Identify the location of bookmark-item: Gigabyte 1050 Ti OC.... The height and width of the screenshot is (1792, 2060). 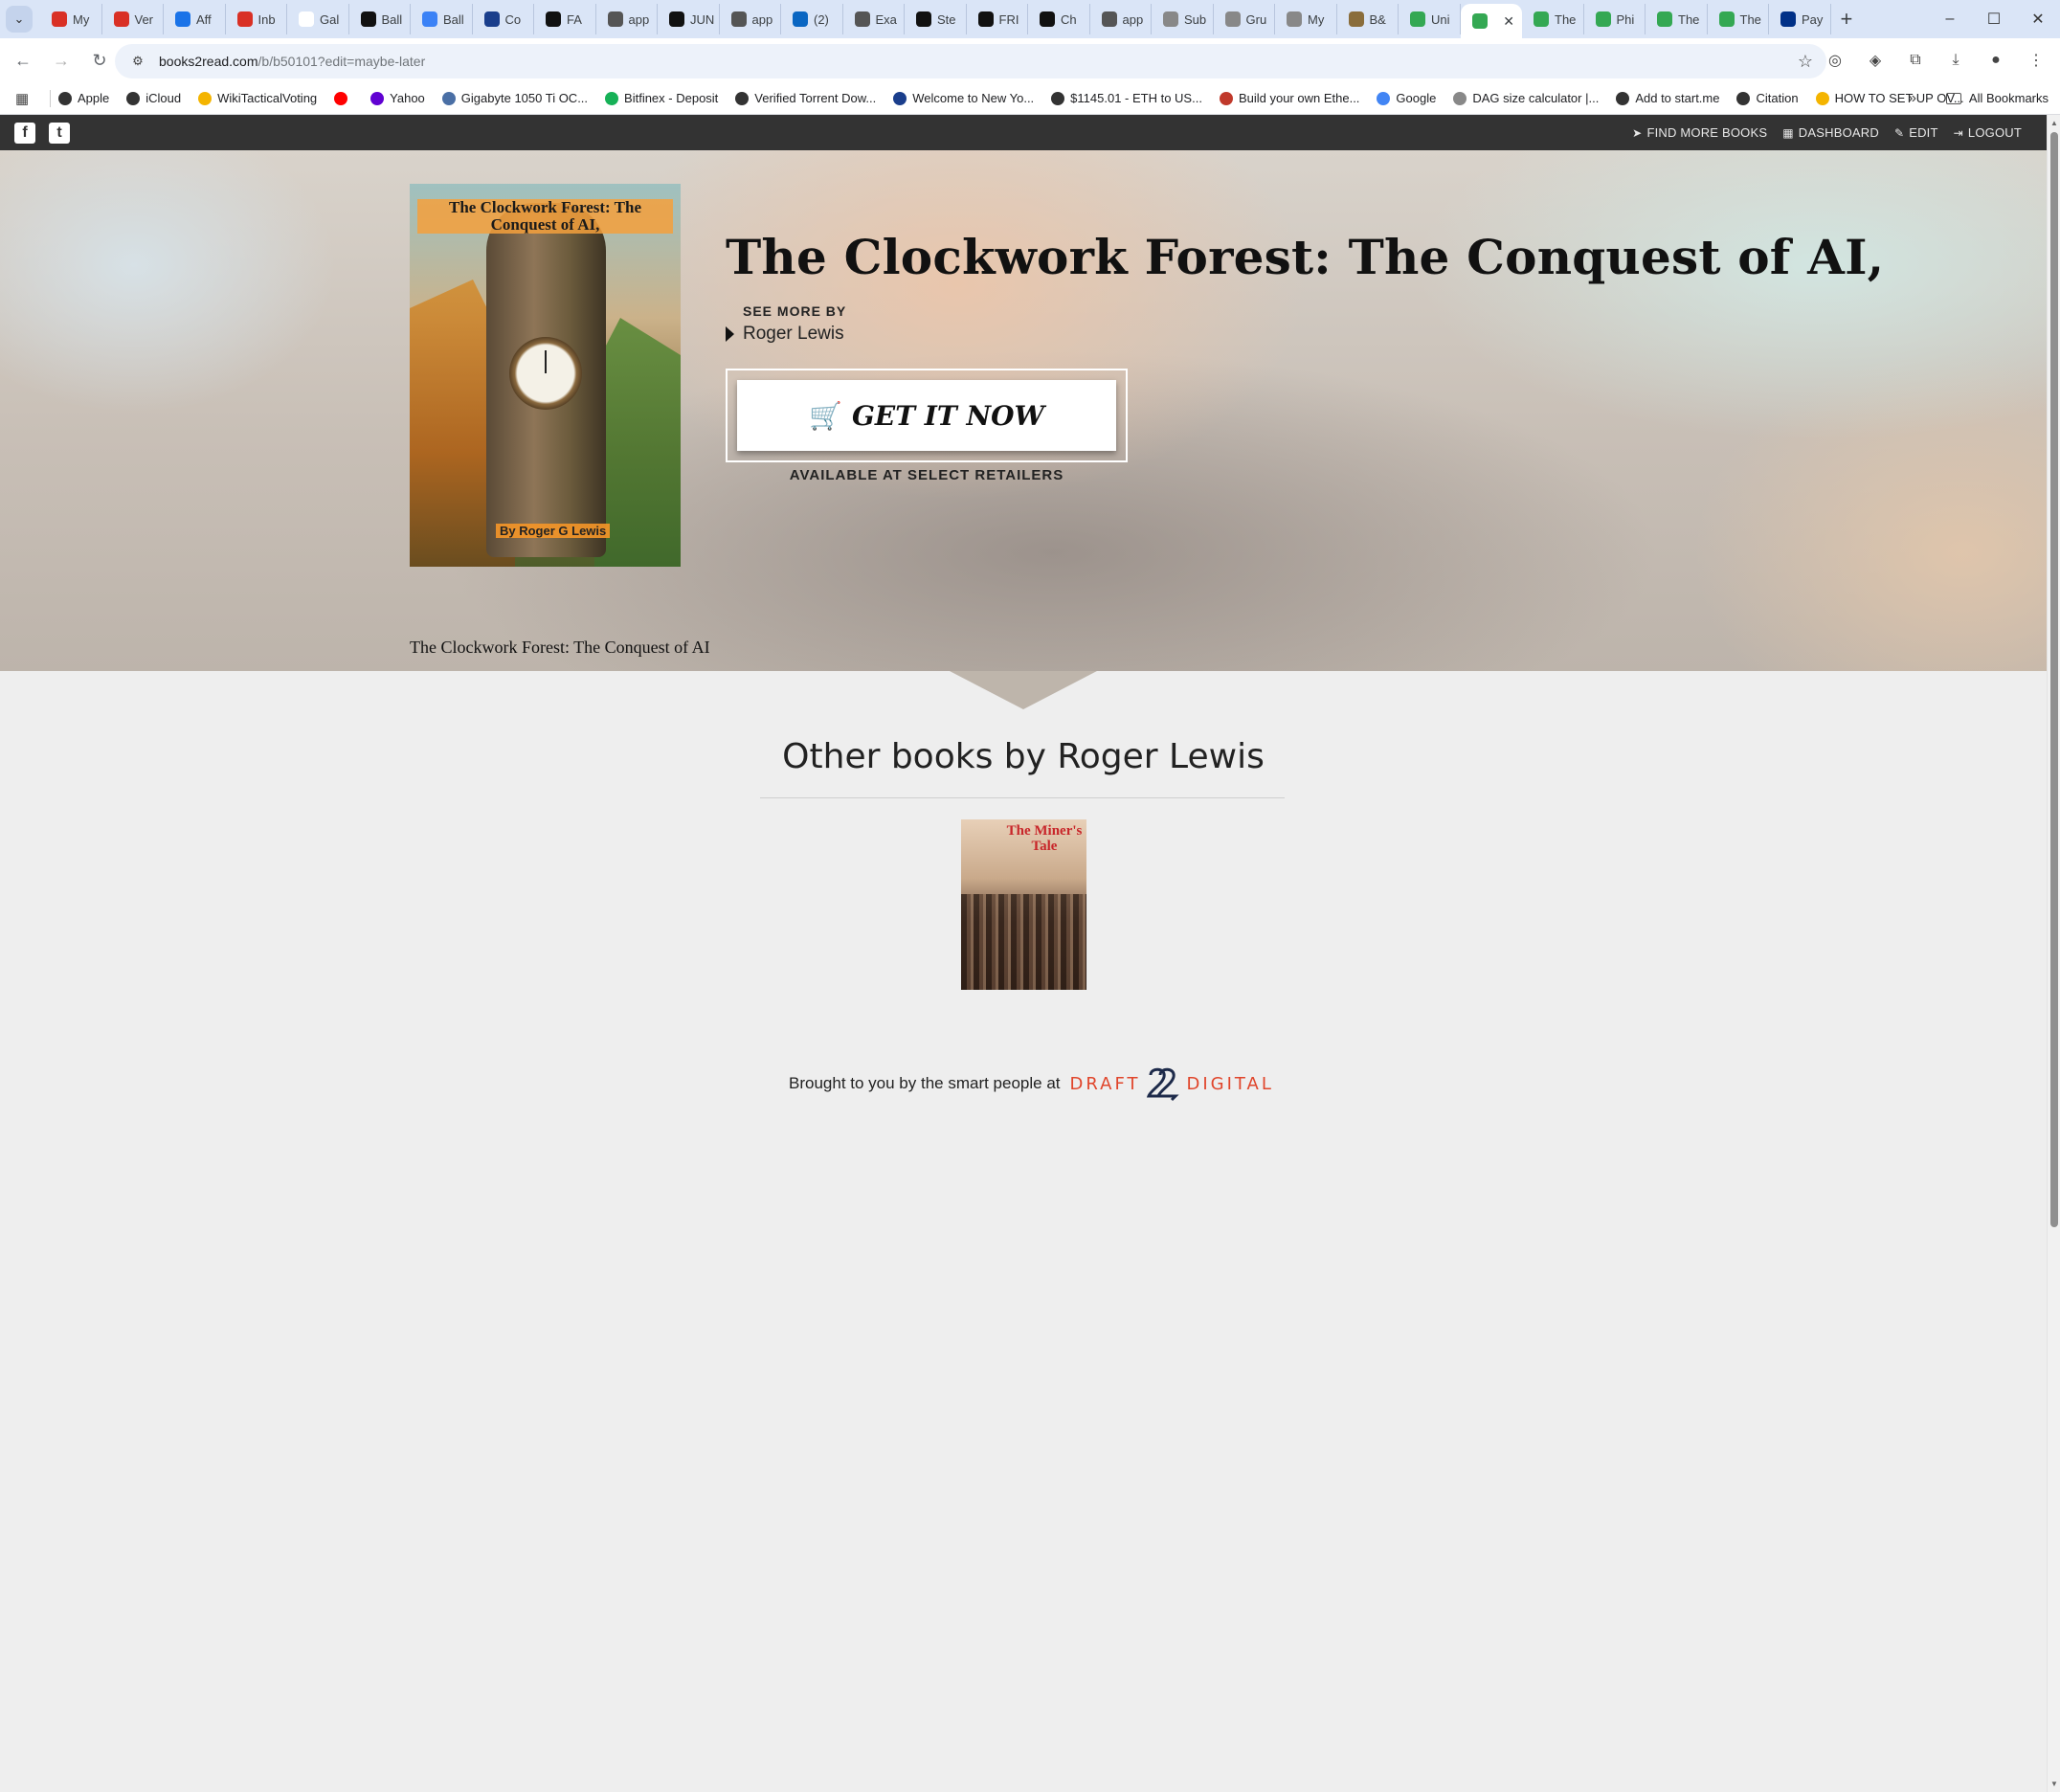
(515, 98).